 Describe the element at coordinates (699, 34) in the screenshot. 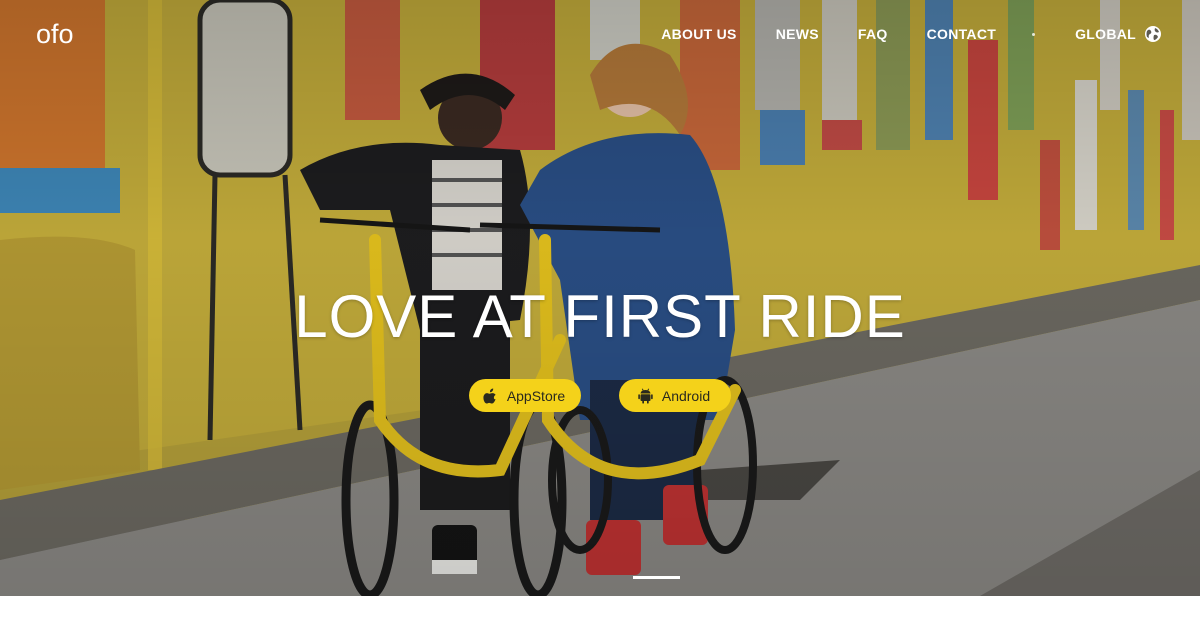

I see `nav-about-us: ABOUT US` at that location.